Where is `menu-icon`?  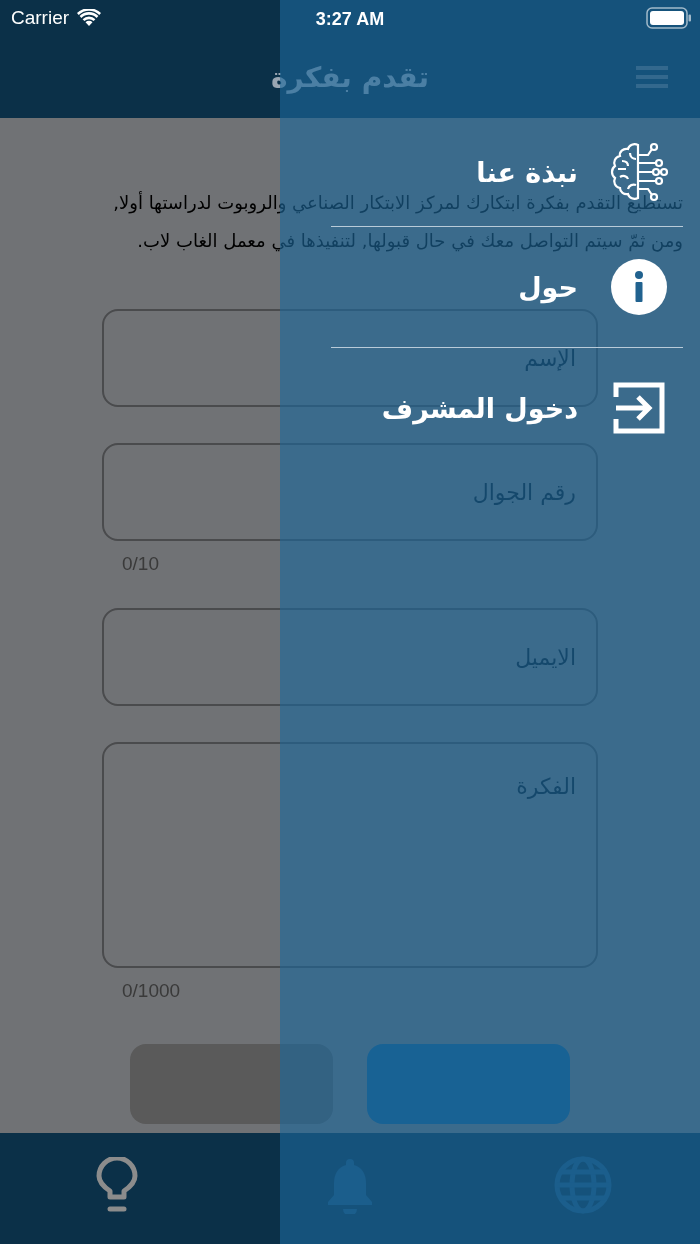 menu-icon is located at coordinates (652, 77).